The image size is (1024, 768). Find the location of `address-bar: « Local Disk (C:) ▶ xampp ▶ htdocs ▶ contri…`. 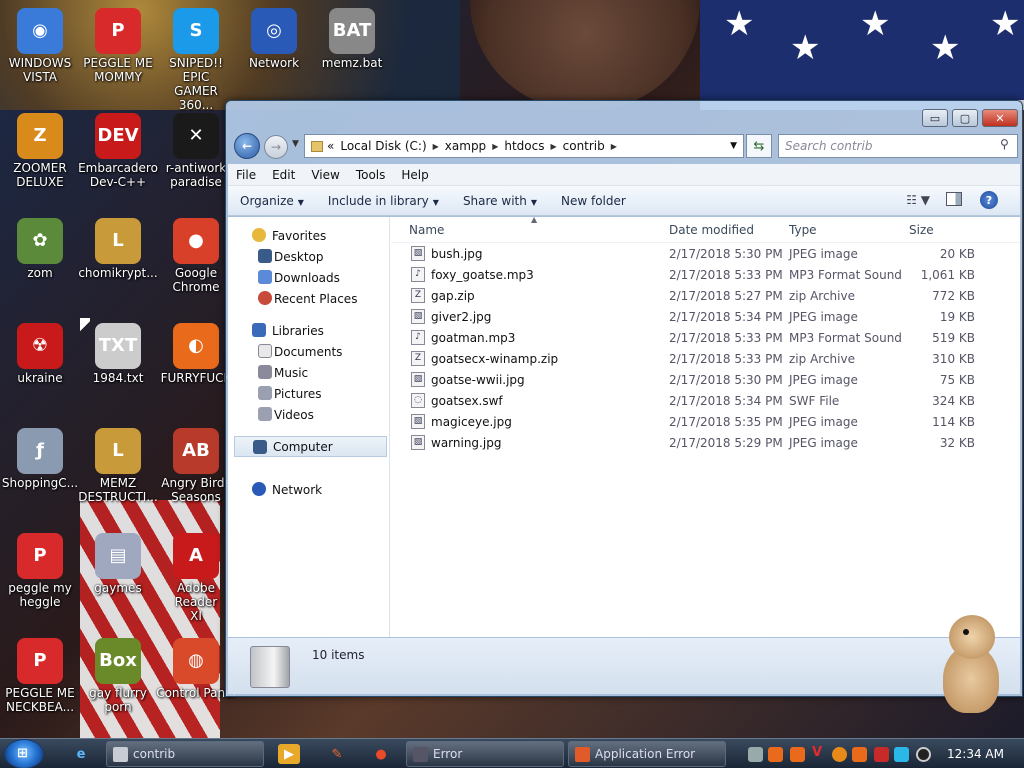

address-bar: « Local Disk (C:) ▶ xampp ▶ htdocs ▶ contri… is located at coordinates (524, 146).